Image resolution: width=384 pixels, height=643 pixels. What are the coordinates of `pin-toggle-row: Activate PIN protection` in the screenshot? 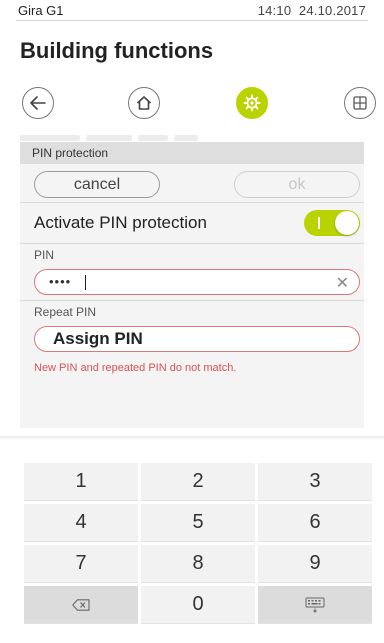 It's located at (192, 223).